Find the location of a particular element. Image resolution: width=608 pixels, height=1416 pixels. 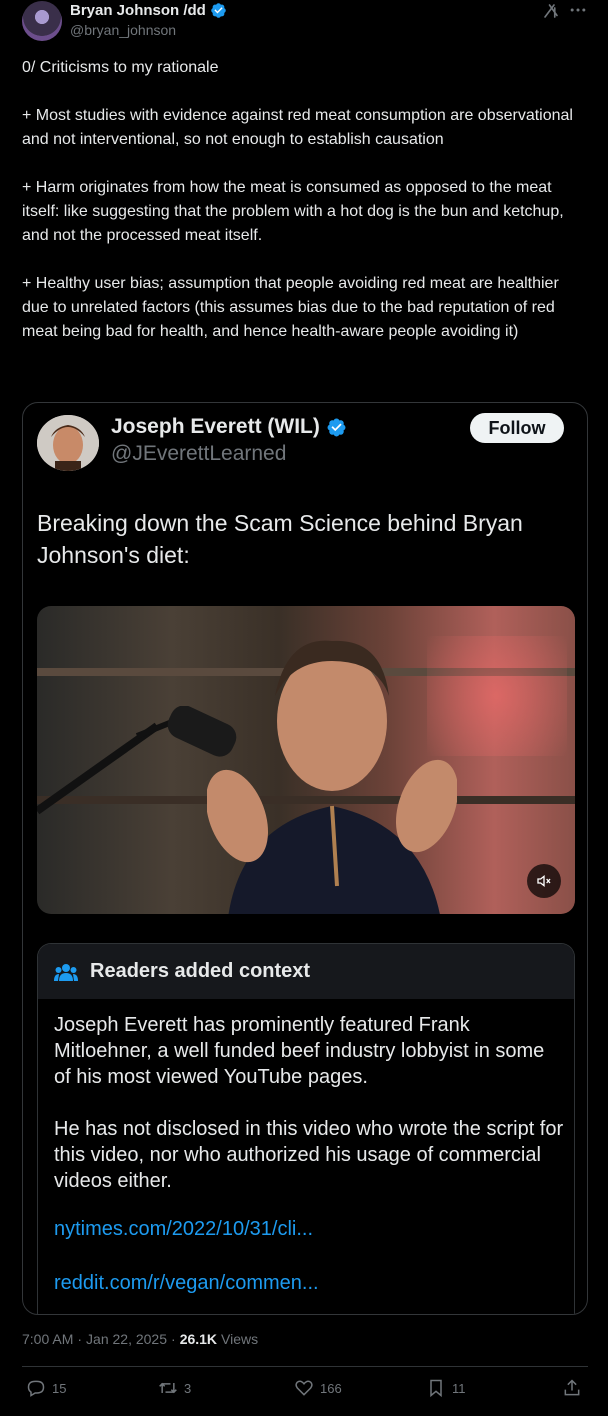

like-count: 166 is located at coordinates (331, 1388).